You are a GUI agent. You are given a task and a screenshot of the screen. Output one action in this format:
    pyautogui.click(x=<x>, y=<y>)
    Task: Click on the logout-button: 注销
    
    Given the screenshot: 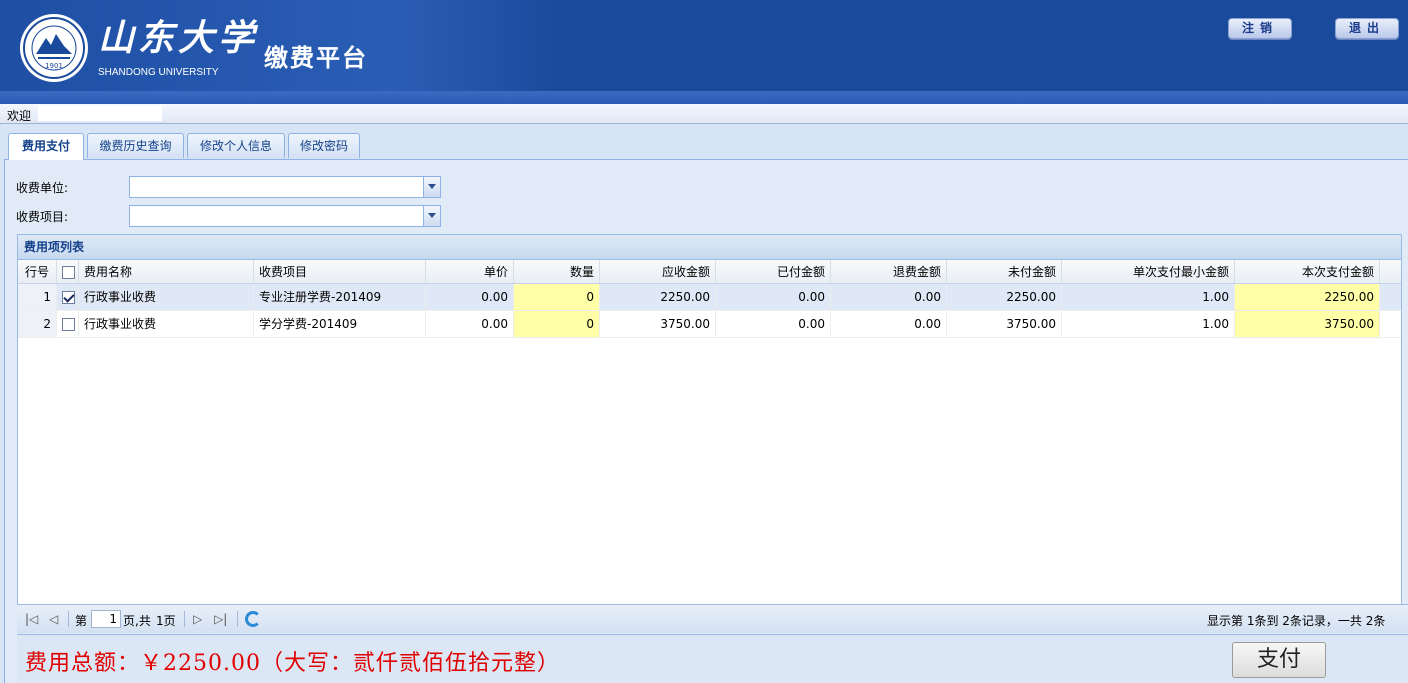 What is the action you would take?
    pyautogui.click(x=1260, y=28)
    